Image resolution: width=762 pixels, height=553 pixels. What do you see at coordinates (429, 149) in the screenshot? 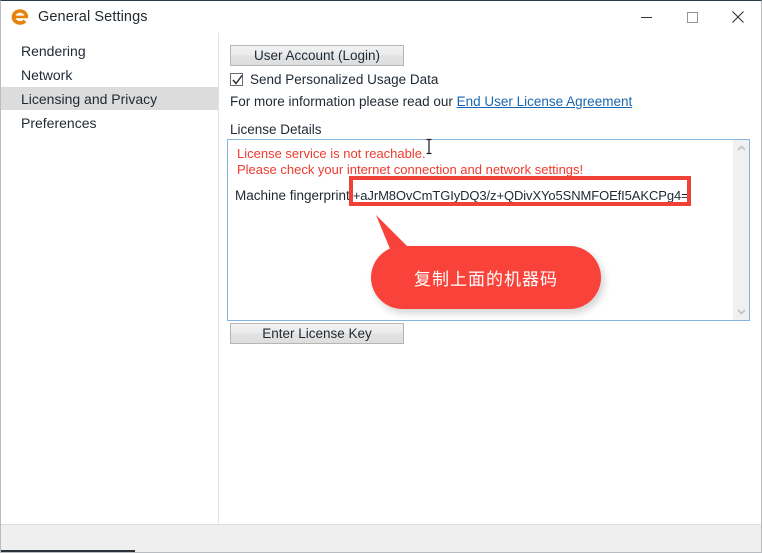
I see `i-beam-text-cursor` at bounding box center [429, 149].